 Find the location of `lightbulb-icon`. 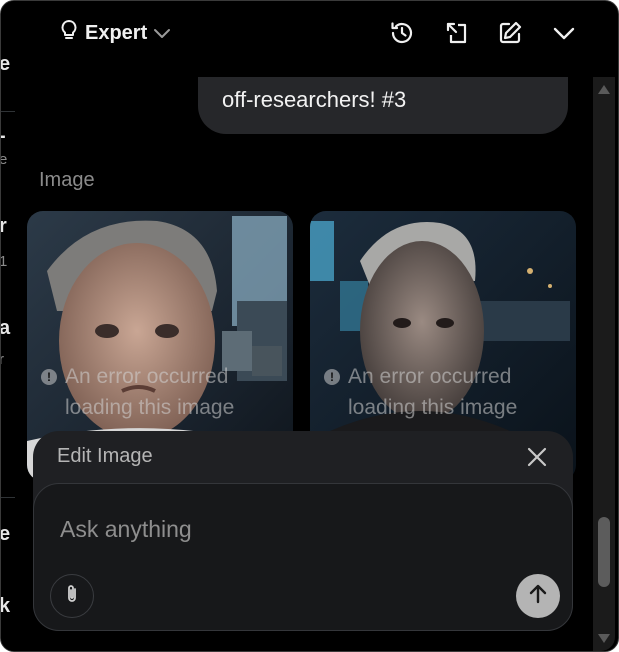

lightbulb-icon is located at coordinates (69, 33).